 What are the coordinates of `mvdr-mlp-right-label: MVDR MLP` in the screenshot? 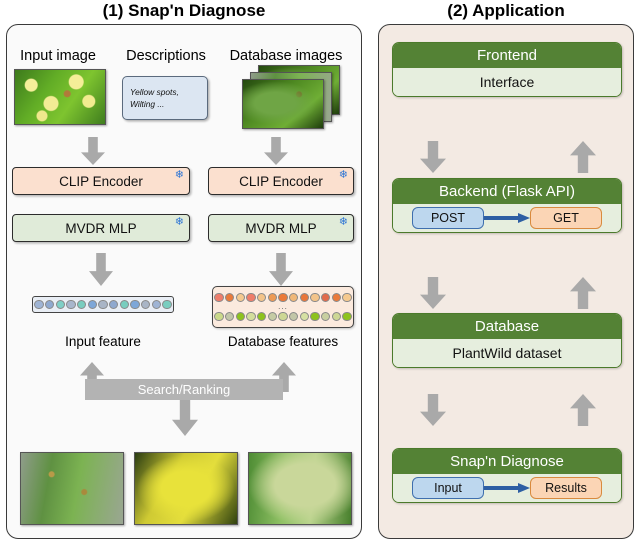 It's located at (281, 228).